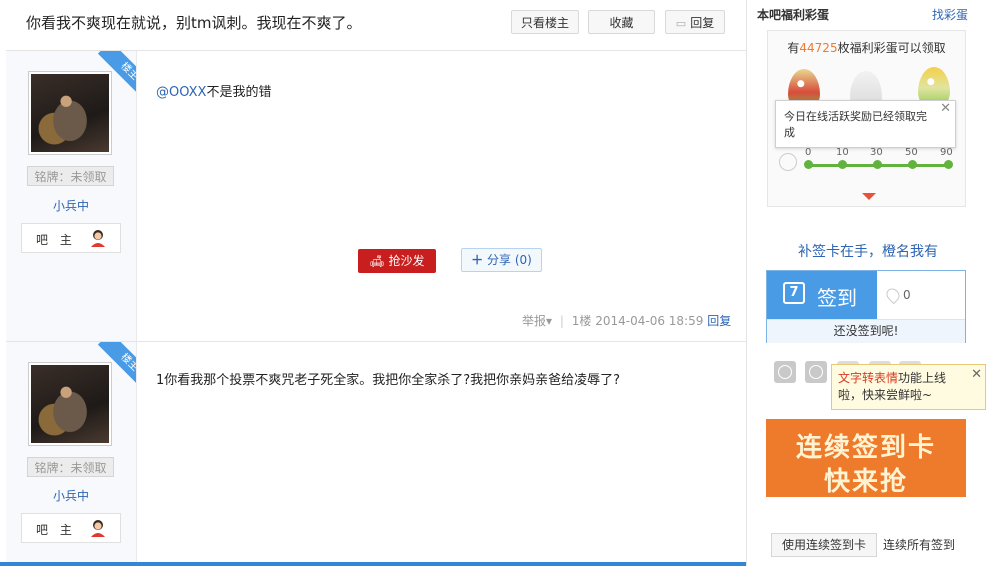  I want to click on sign-in-label: 签到, so click(837, 298).